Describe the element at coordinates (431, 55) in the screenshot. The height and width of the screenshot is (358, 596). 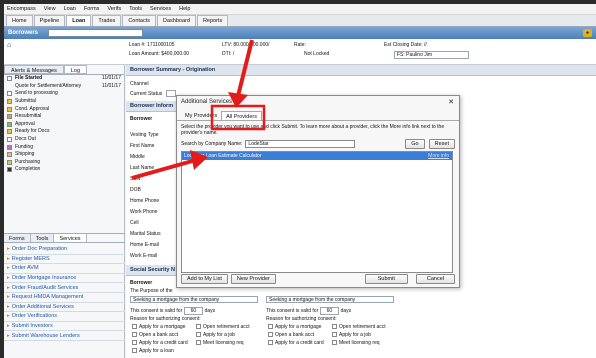
I see `officer-select: FS: Paulino Jim` at that location.